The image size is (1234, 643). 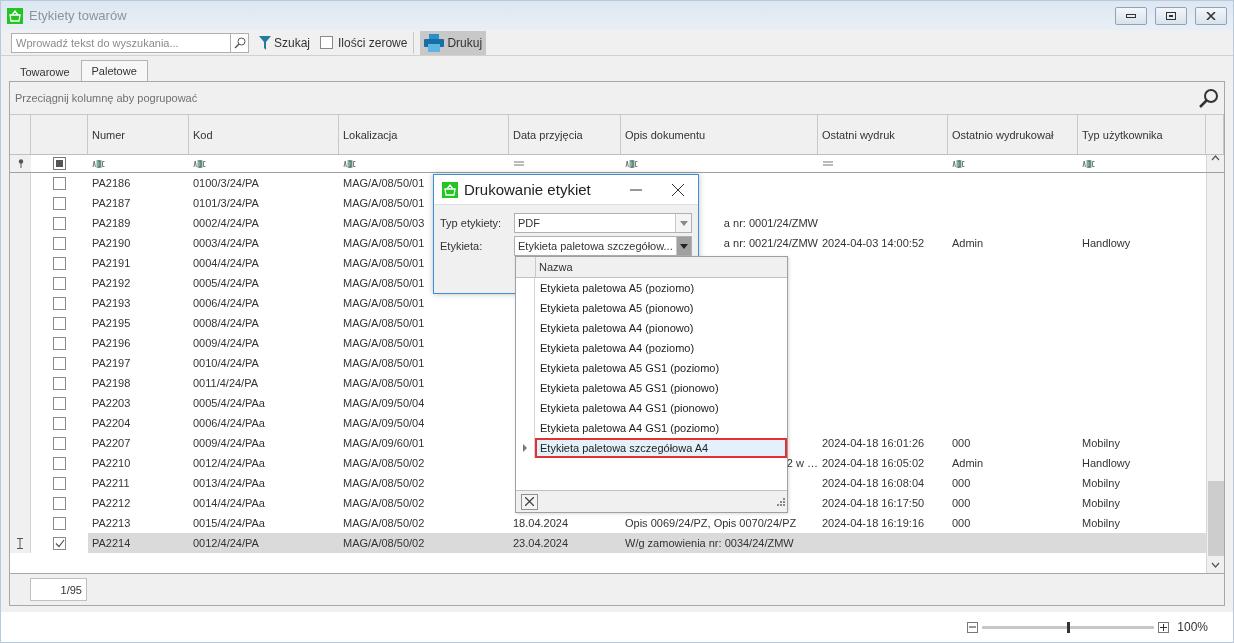 I want to click on table-cell: 0011/4/24/PA, so click(x=226, y=383).